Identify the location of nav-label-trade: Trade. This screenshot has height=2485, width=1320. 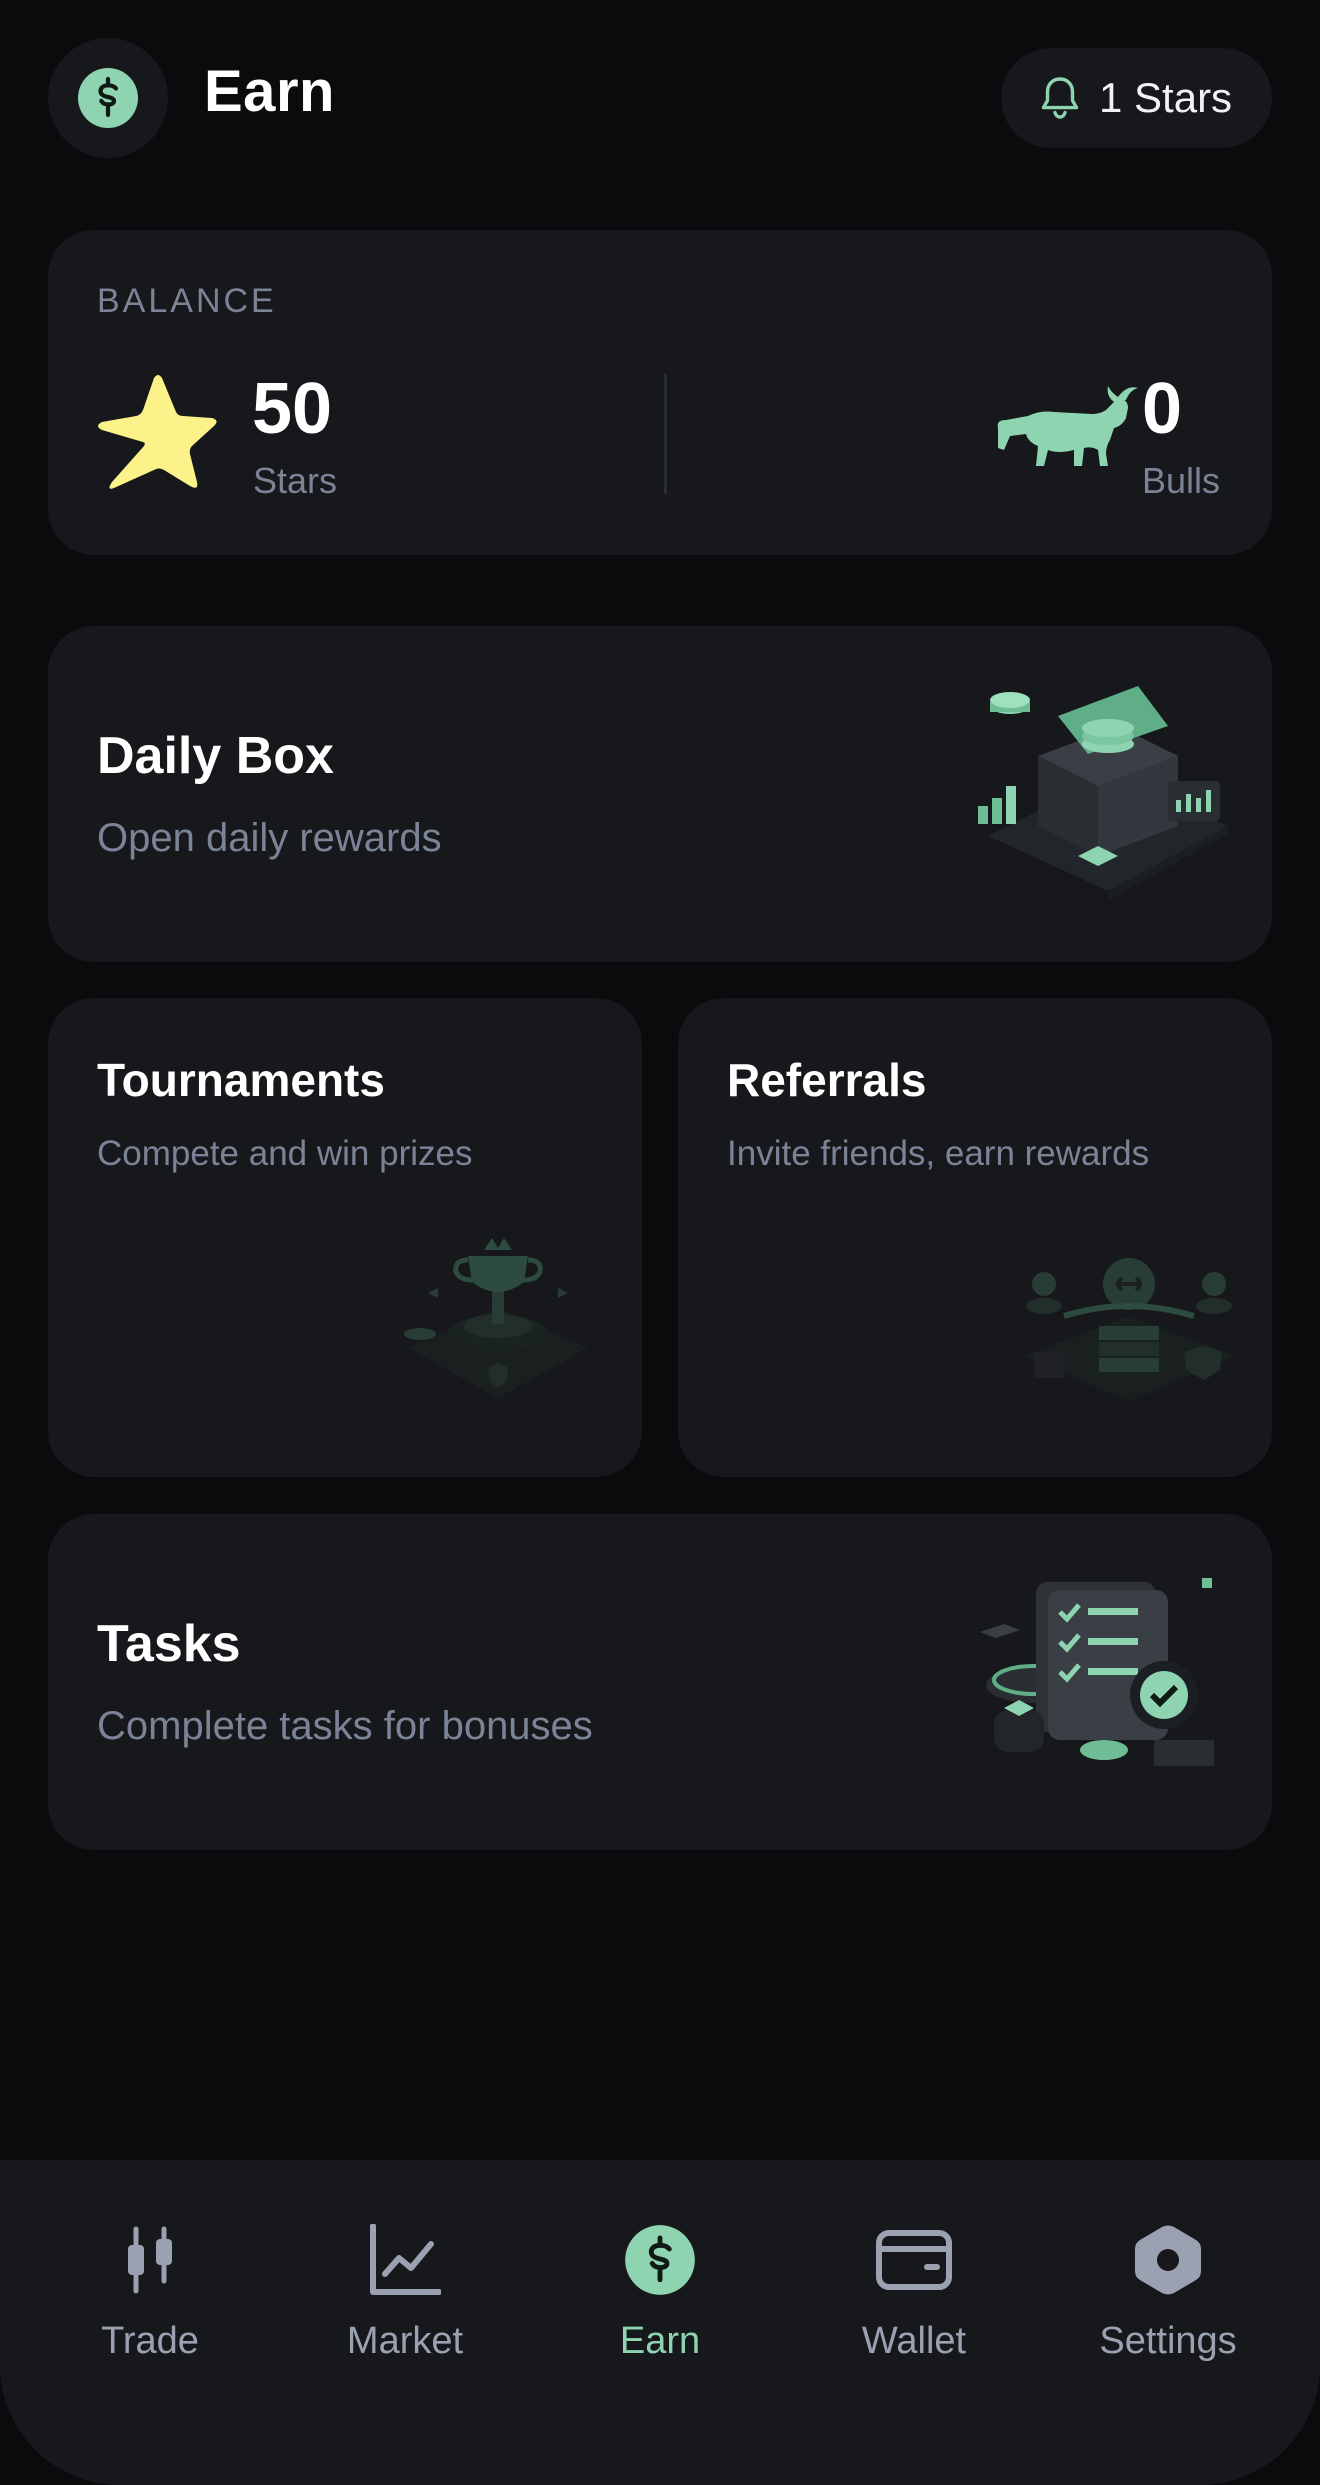
(150, 2341).